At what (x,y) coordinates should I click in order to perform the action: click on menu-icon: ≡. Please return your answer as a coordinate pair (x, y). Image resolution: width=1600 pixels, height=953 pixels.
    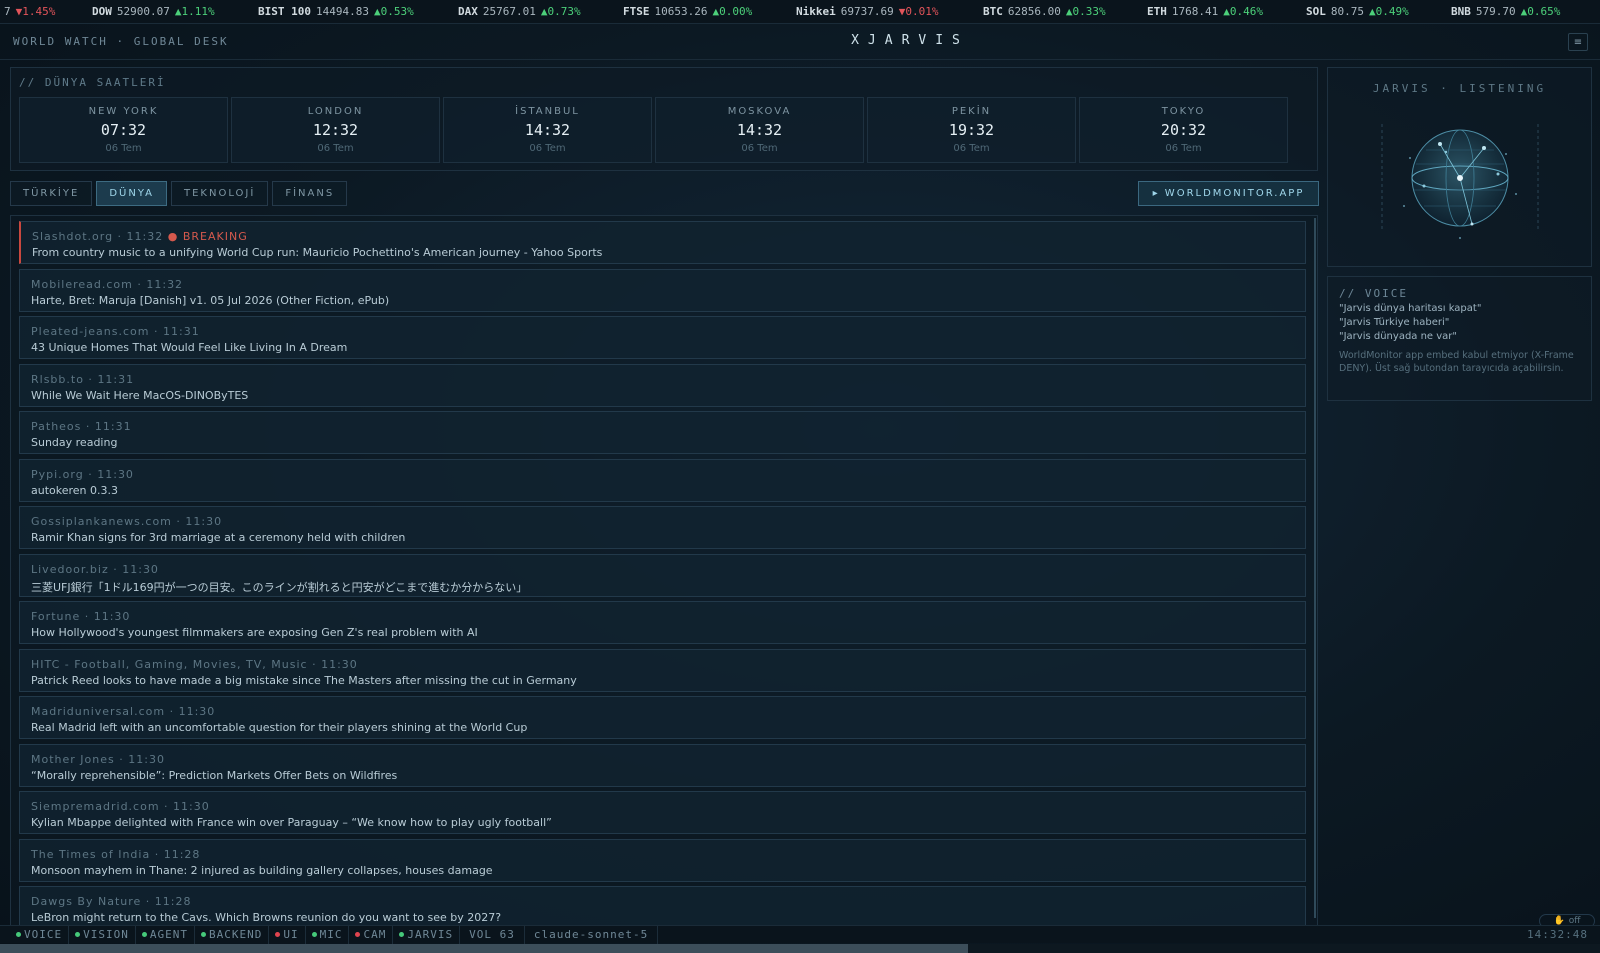
    Looking at the image, I should click on (1578, 42).